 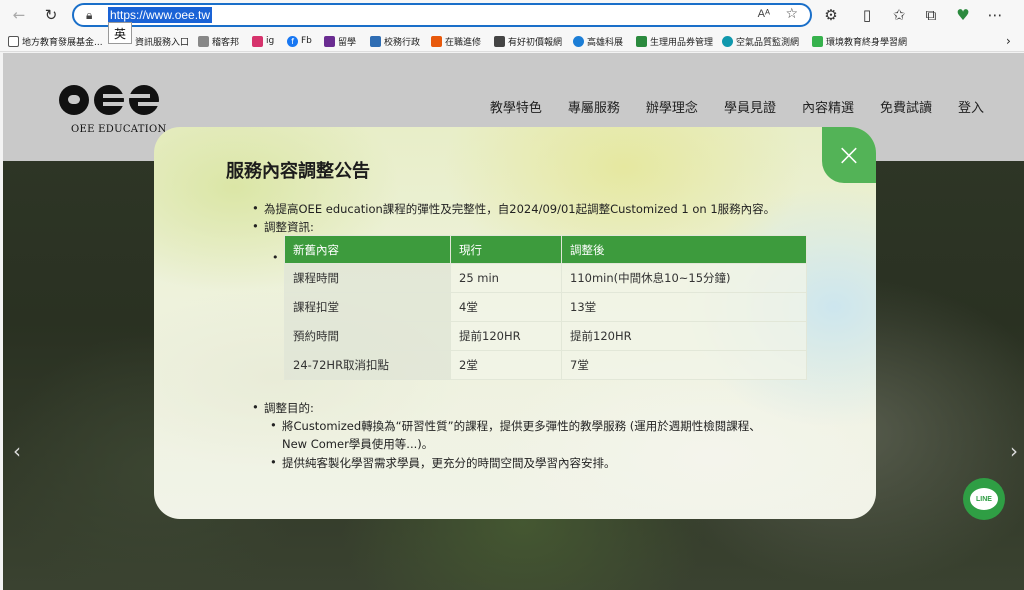 I want to click on collections-icon: ⧉, so click(x=931, y=15).